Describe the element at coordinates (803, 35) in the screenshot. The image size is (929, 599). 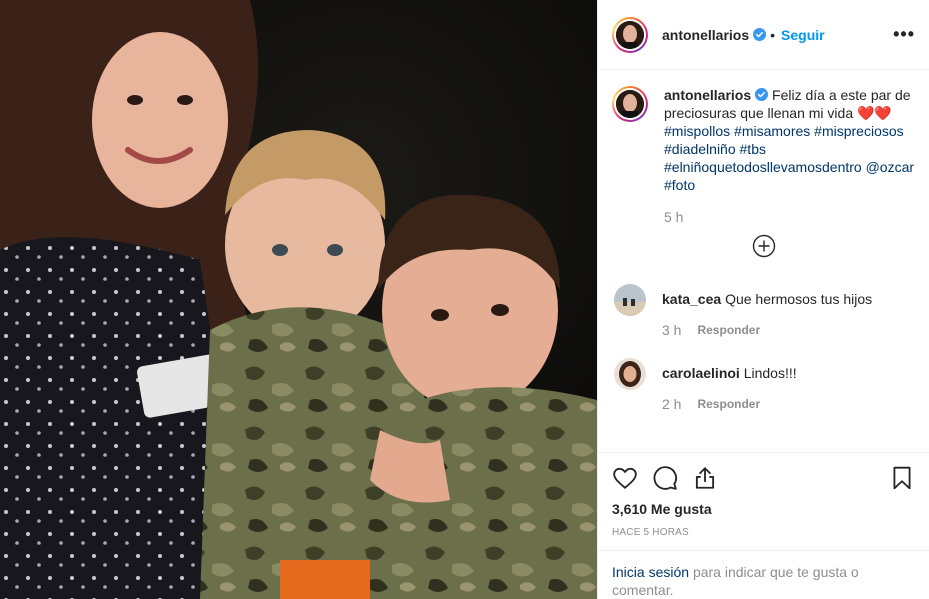
I see `follow-button: Seguir` at that location.